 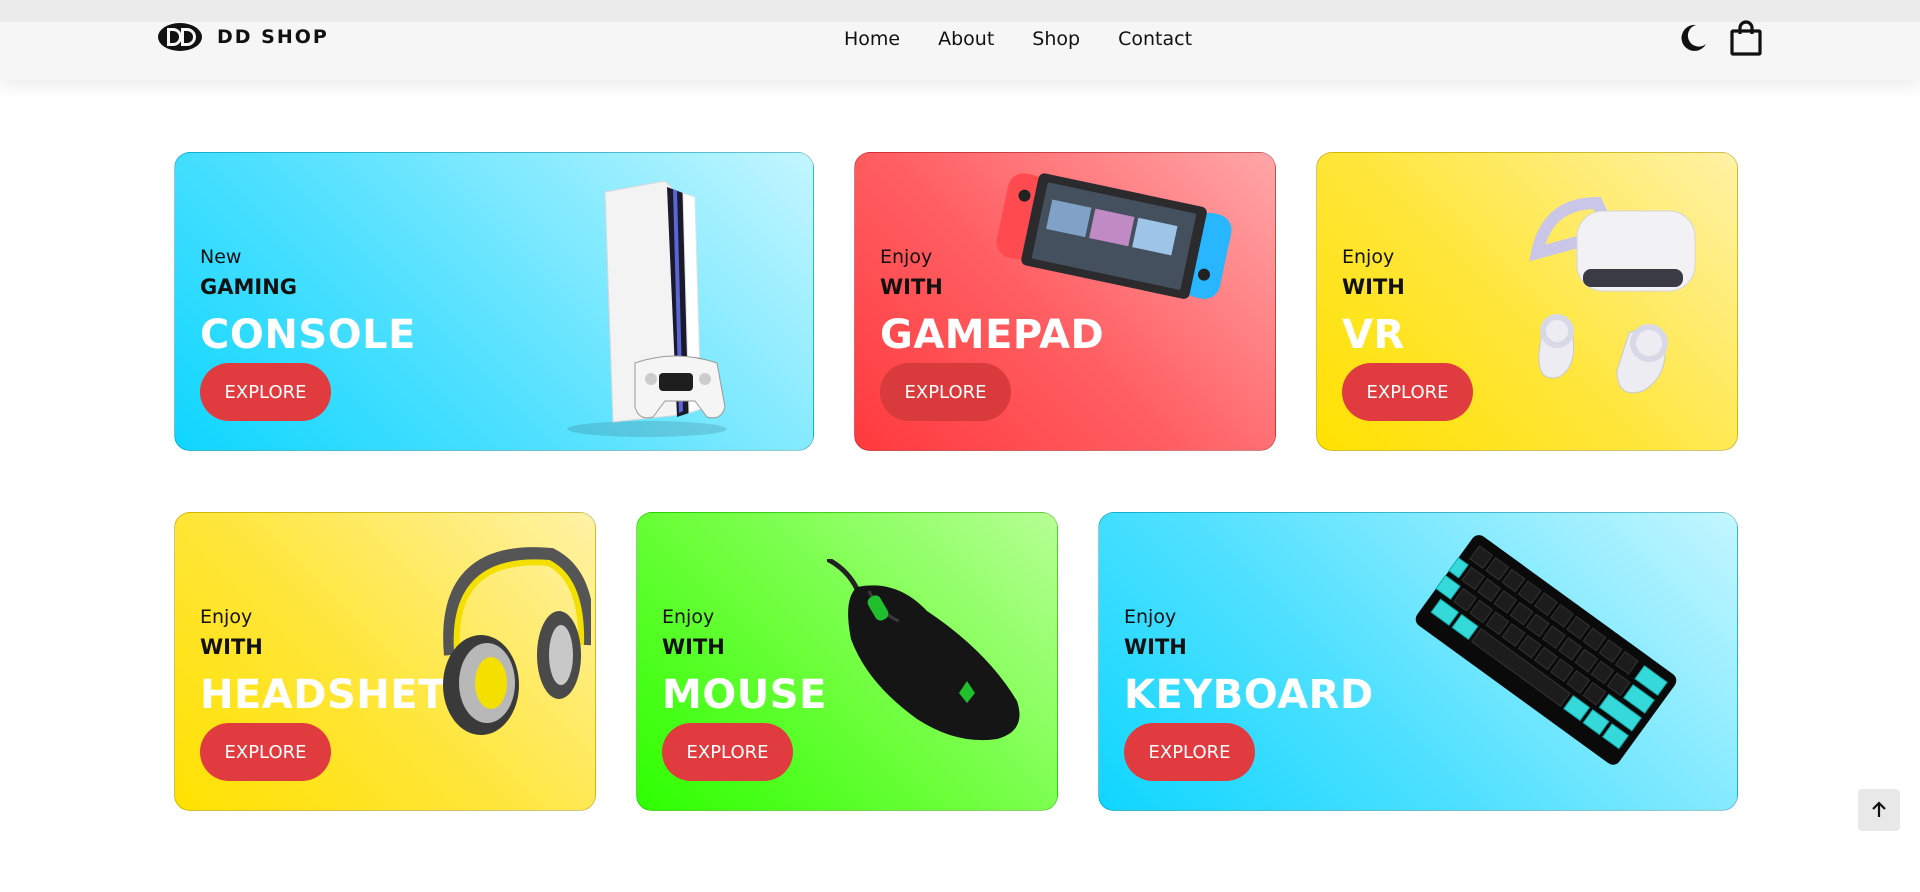 I want to click on headset-image, so click(x=517, y=641).